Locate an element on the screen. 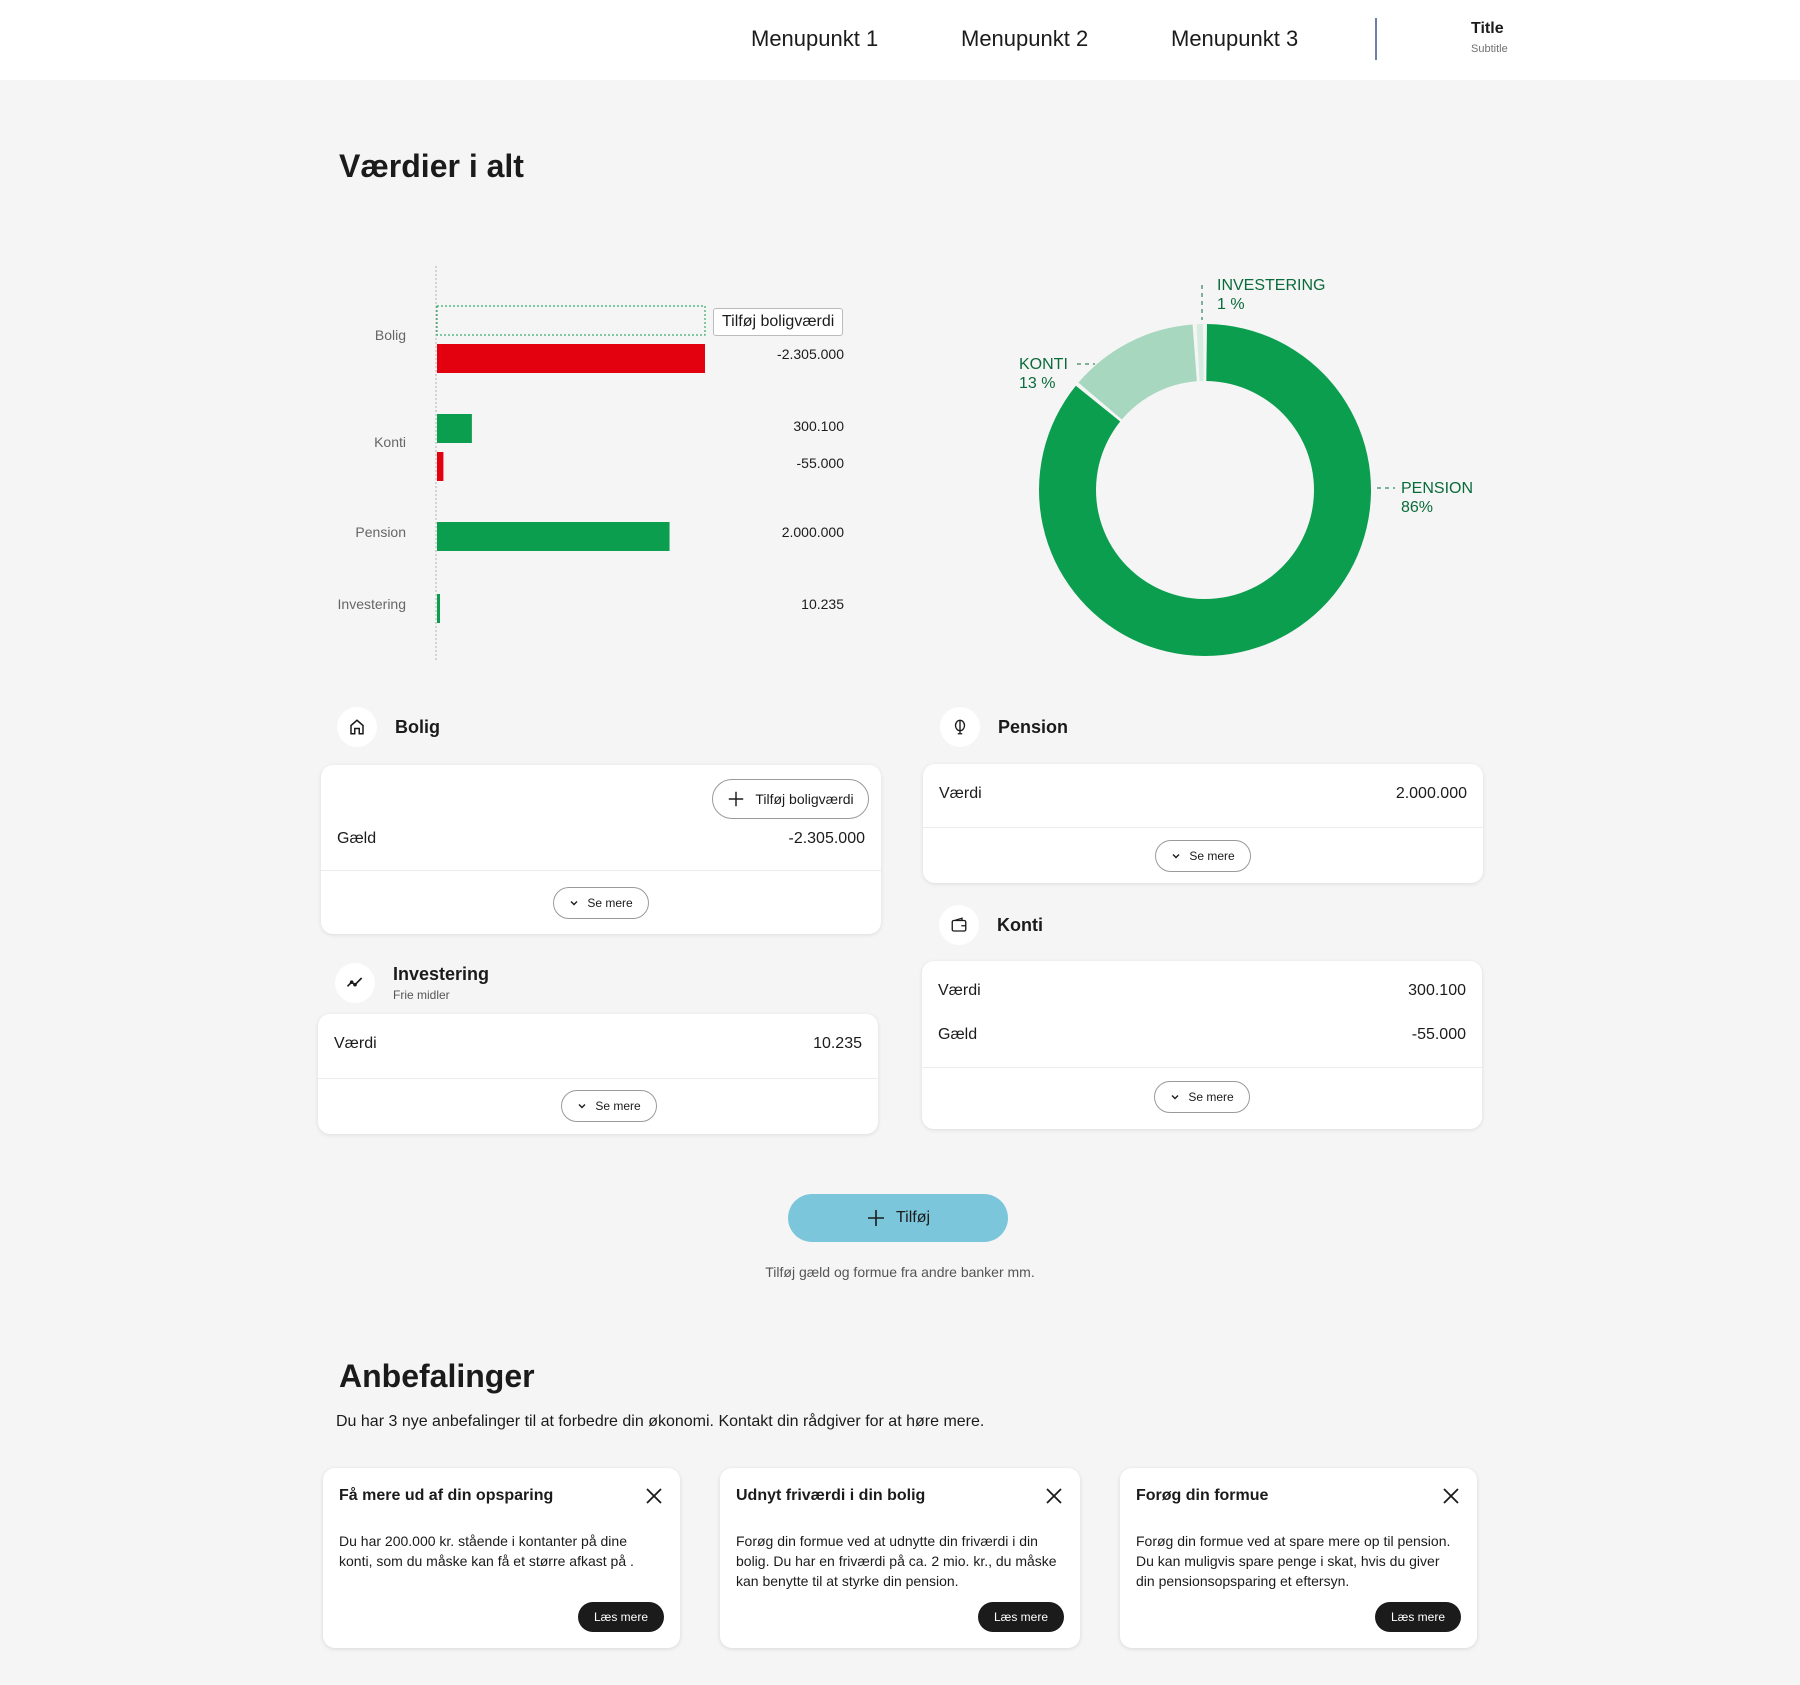 This screenshot has width=1800, height=1685. recommendation-title: Udnyt friværdi i din bolig is located at coordinates (831, 1495).